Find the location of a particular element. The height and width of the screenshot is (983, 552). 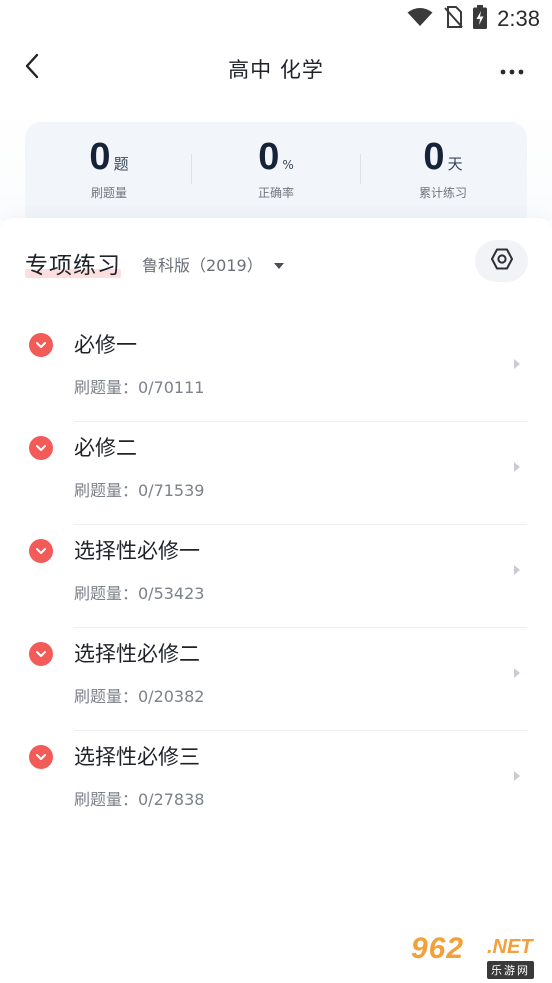

edition-select: 鲁科版（2019） is located at coordinates (213, 264).